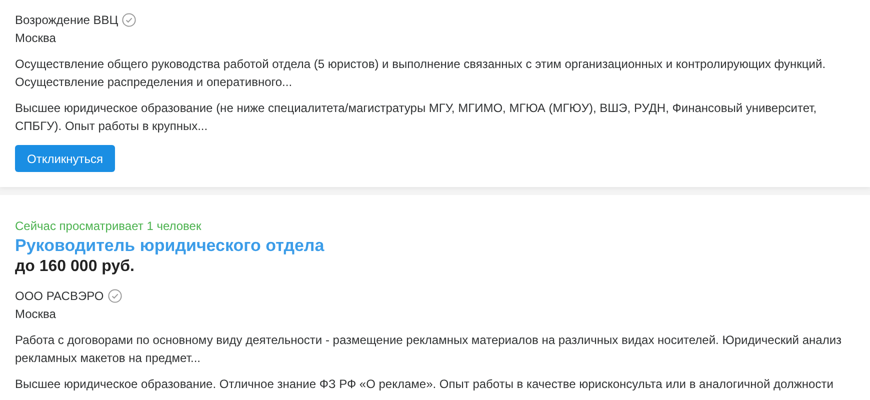 This screenshot has height=400, width=870. Describe the element at coordinates (65, 158) in the screenshot. I see `respond-button: Откликнуться` at that location.